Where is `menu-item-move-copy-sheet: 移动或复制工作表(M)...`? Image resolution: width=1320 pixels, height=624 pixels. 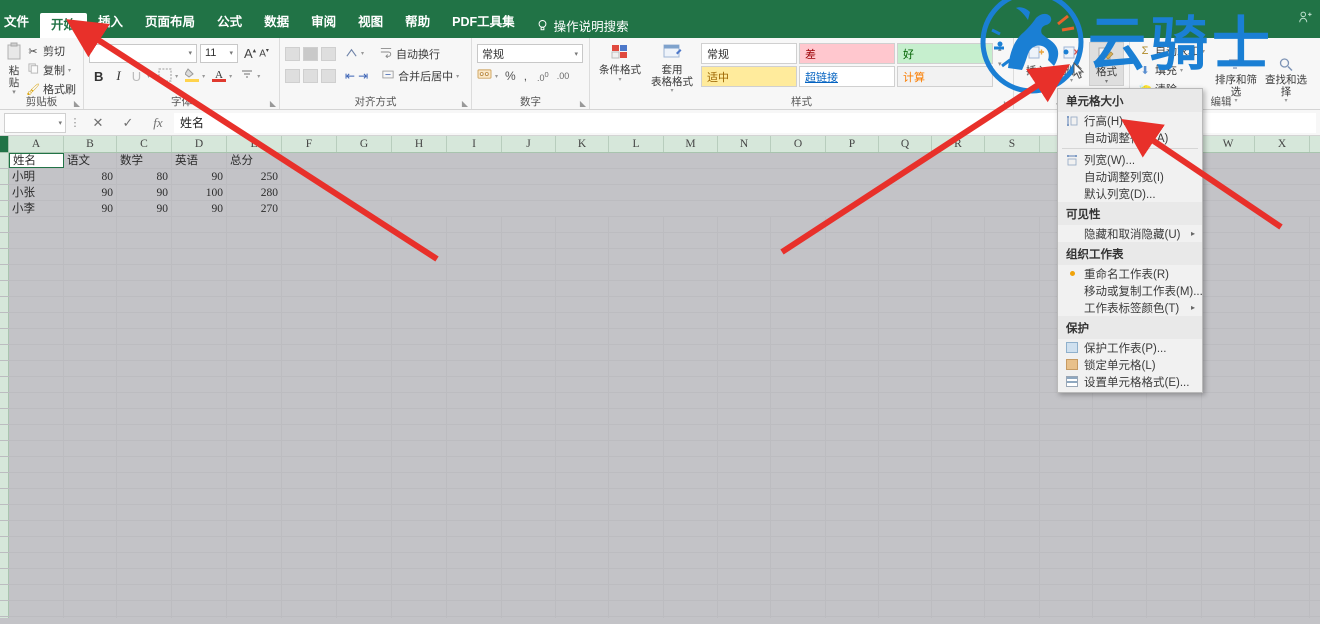 menu-item-move-copy-sheet: 移动或复制工作表(M)... is located at coordinates (1130, 290).